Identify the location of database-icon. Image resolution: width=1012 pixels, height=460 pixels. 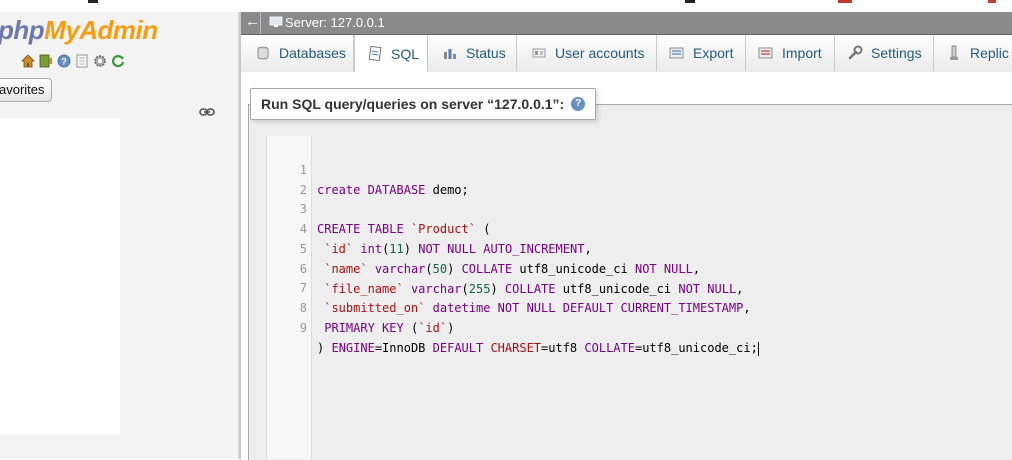
(263, 53).